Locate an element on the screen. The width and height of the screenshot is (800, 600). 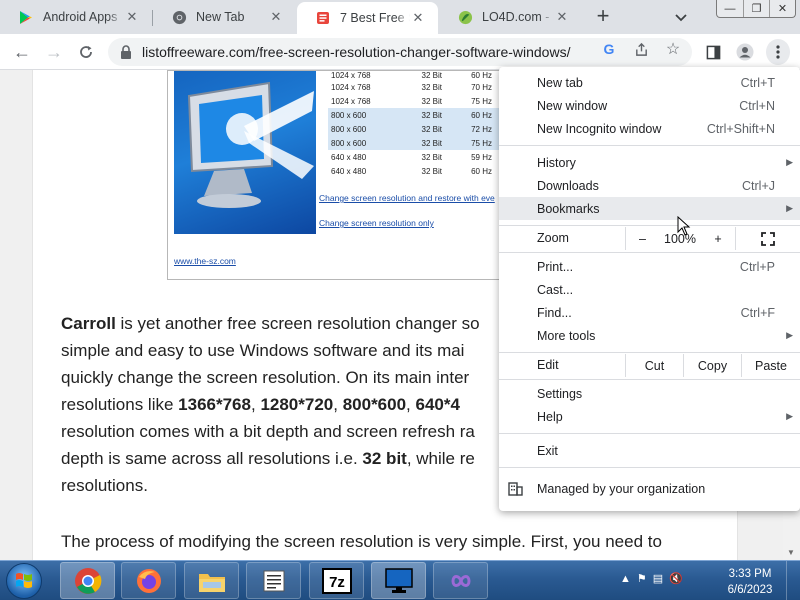
tab-search-icon is located at coordinates (681, 17).